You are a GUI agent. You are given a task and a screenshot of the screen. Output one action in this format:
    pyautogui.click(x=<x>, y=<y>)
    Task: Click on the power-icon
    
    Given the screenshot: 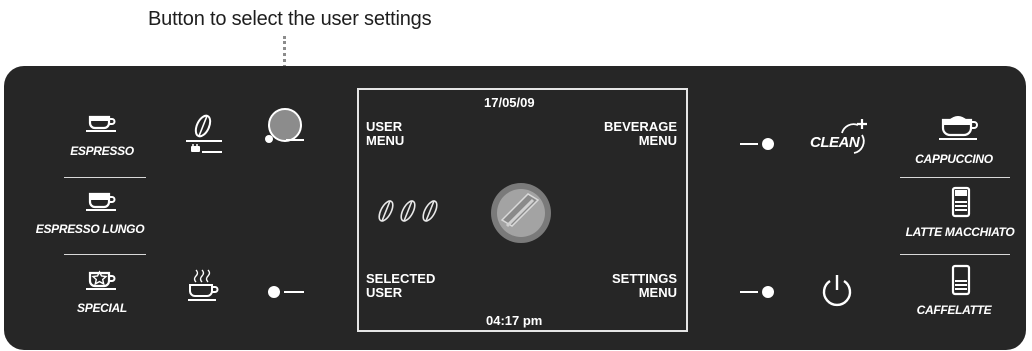 What is the action you would take?
    pyautogui.click(x=837, y=291)
    